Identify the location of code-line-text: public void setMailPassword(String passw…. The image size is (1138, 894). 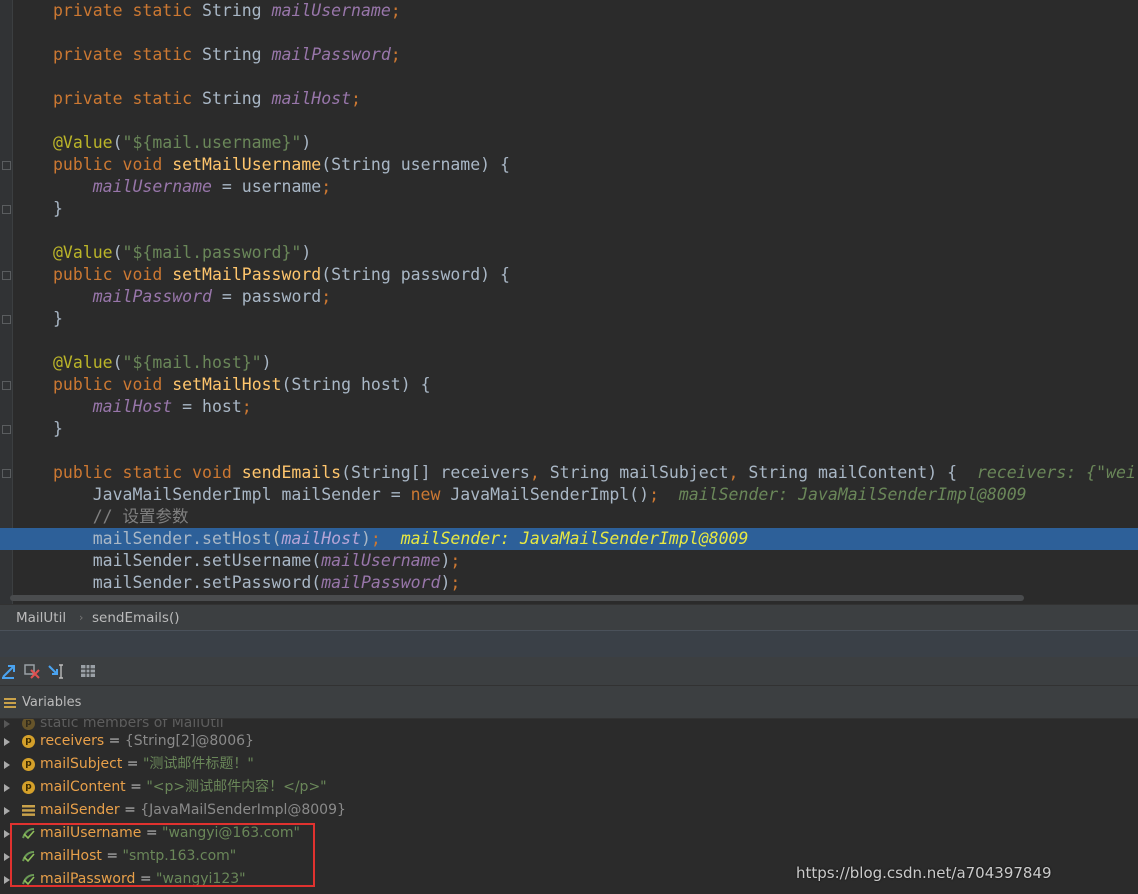
(281, 275).